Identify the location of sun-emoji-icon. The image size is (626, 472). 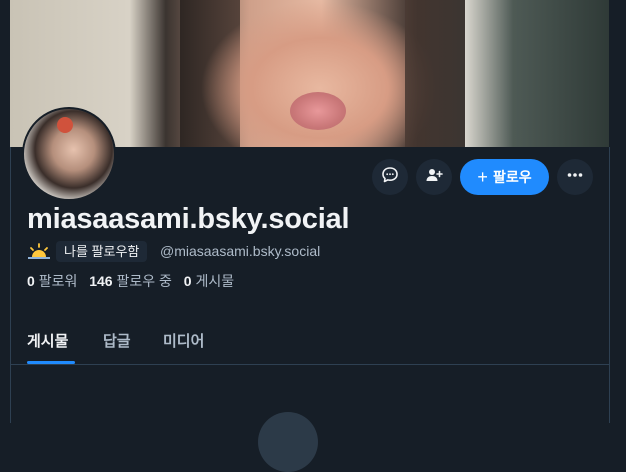
(39, 251).